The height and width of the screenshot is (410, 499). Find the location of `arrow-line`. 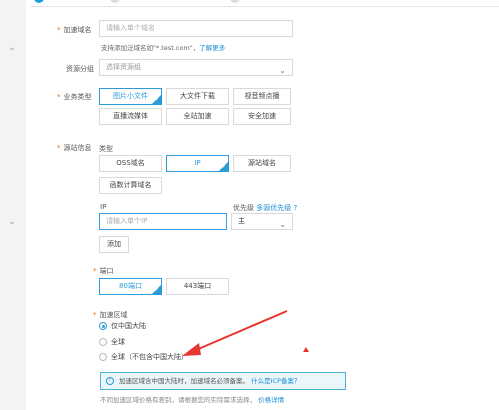

arrow-line is located at coordinates (241, 330).